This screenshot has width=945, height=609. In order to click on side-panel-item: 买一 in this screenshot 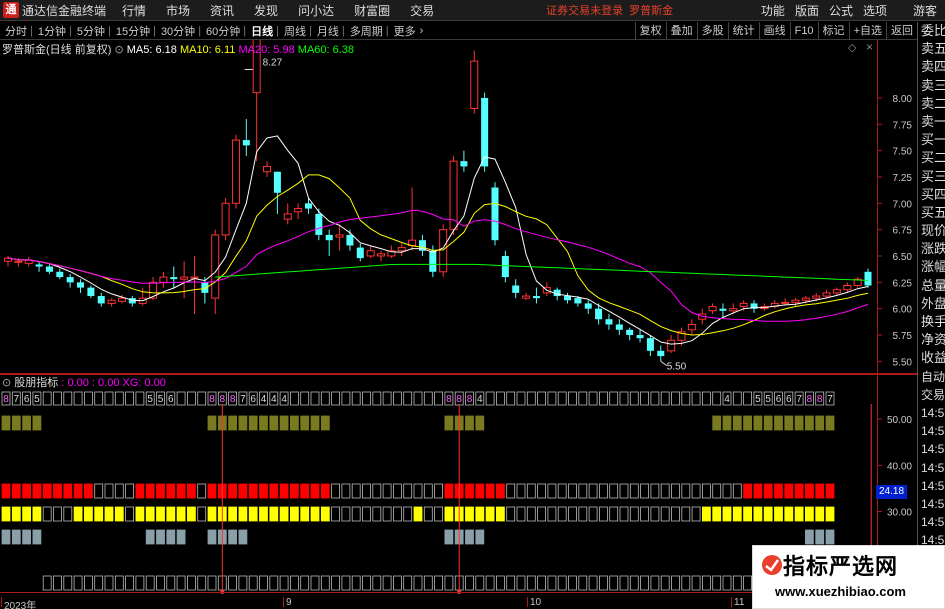, I will do `click(931, 140)`.